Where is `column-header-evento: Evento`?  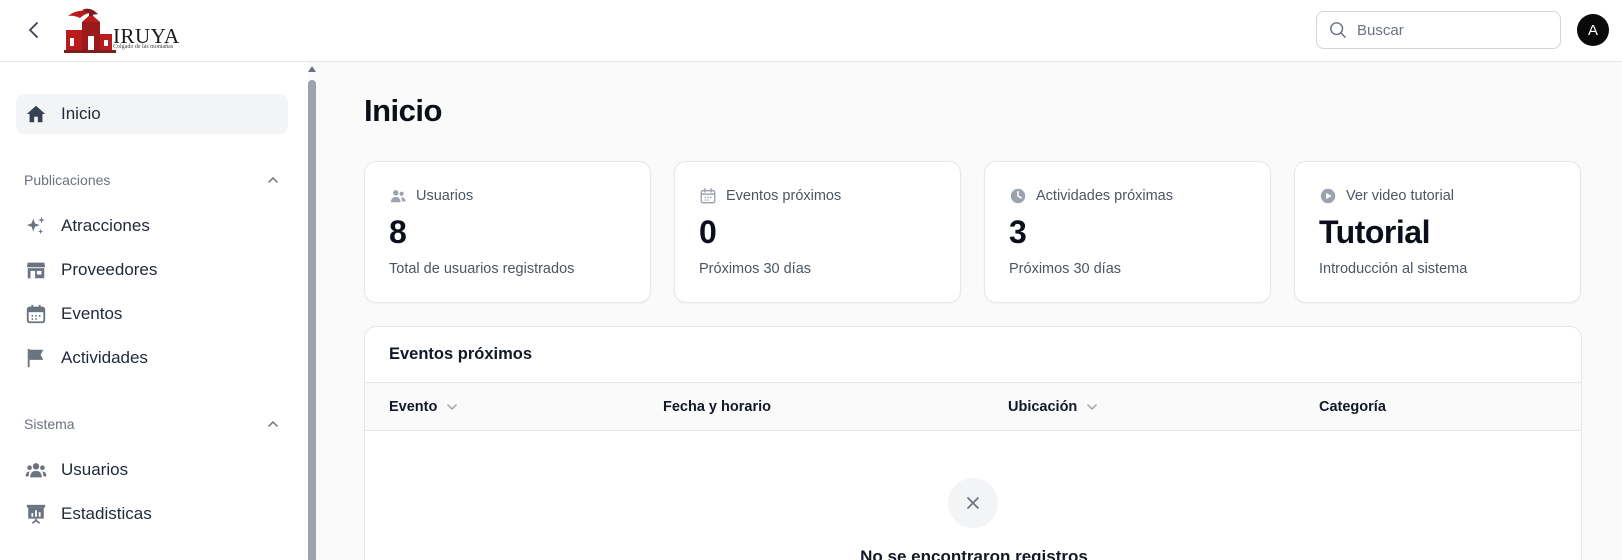 column-header-evento: Evento is located at coordinates (424, 407).